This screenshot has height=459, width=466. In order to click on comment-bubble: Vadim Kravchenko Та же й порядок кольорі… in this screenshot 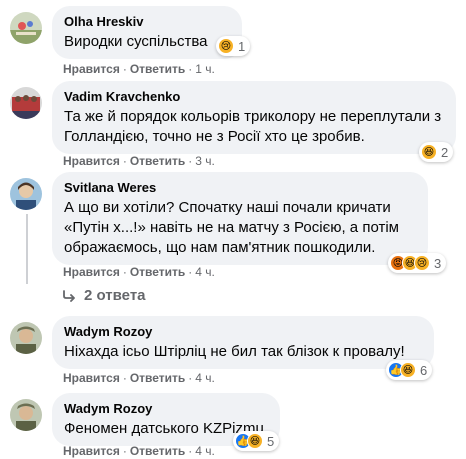, I will do `click(254, 117)`.